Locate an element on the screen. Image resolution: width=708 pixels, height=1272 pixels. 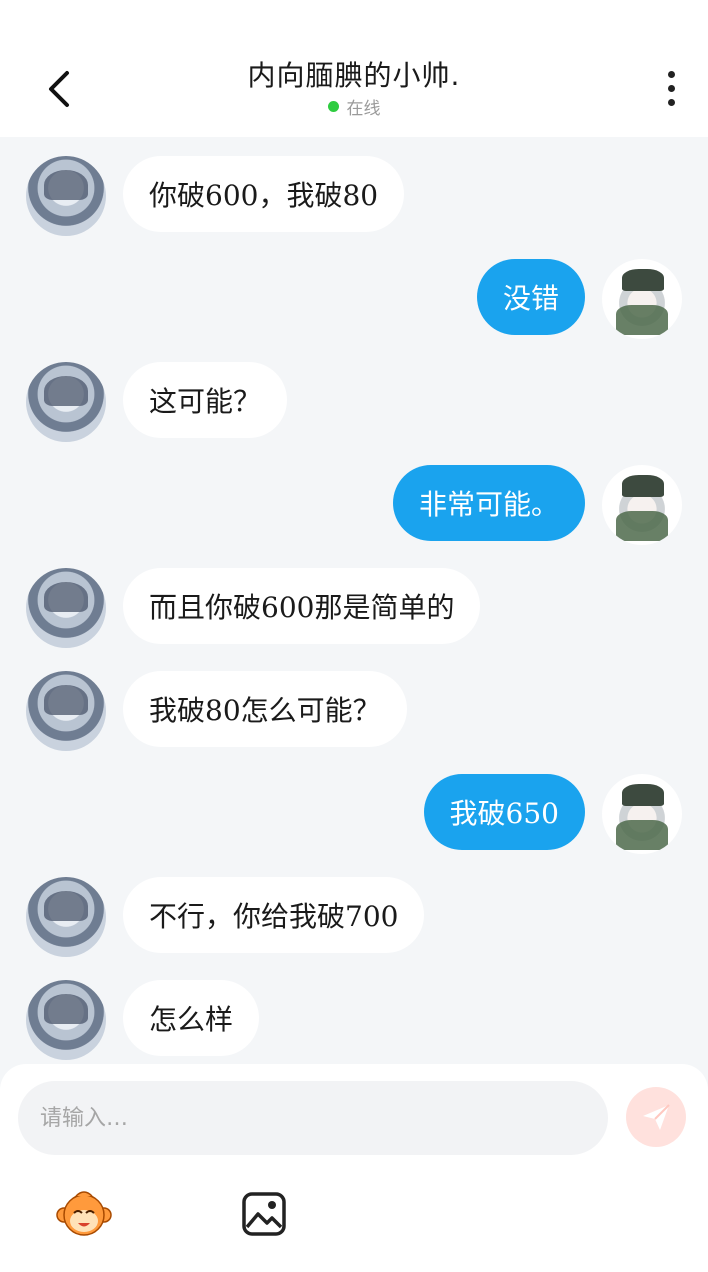
image-button is located at coordinates (264, 1214).